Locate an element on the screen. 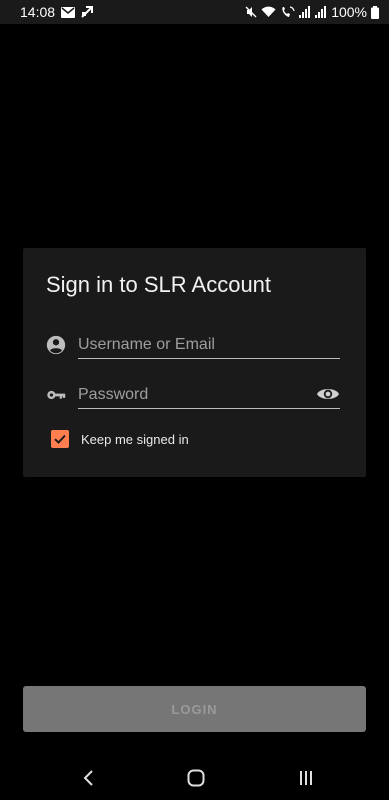 The image size is (389, 800). battery-icon is located at coordinates (375, 12).